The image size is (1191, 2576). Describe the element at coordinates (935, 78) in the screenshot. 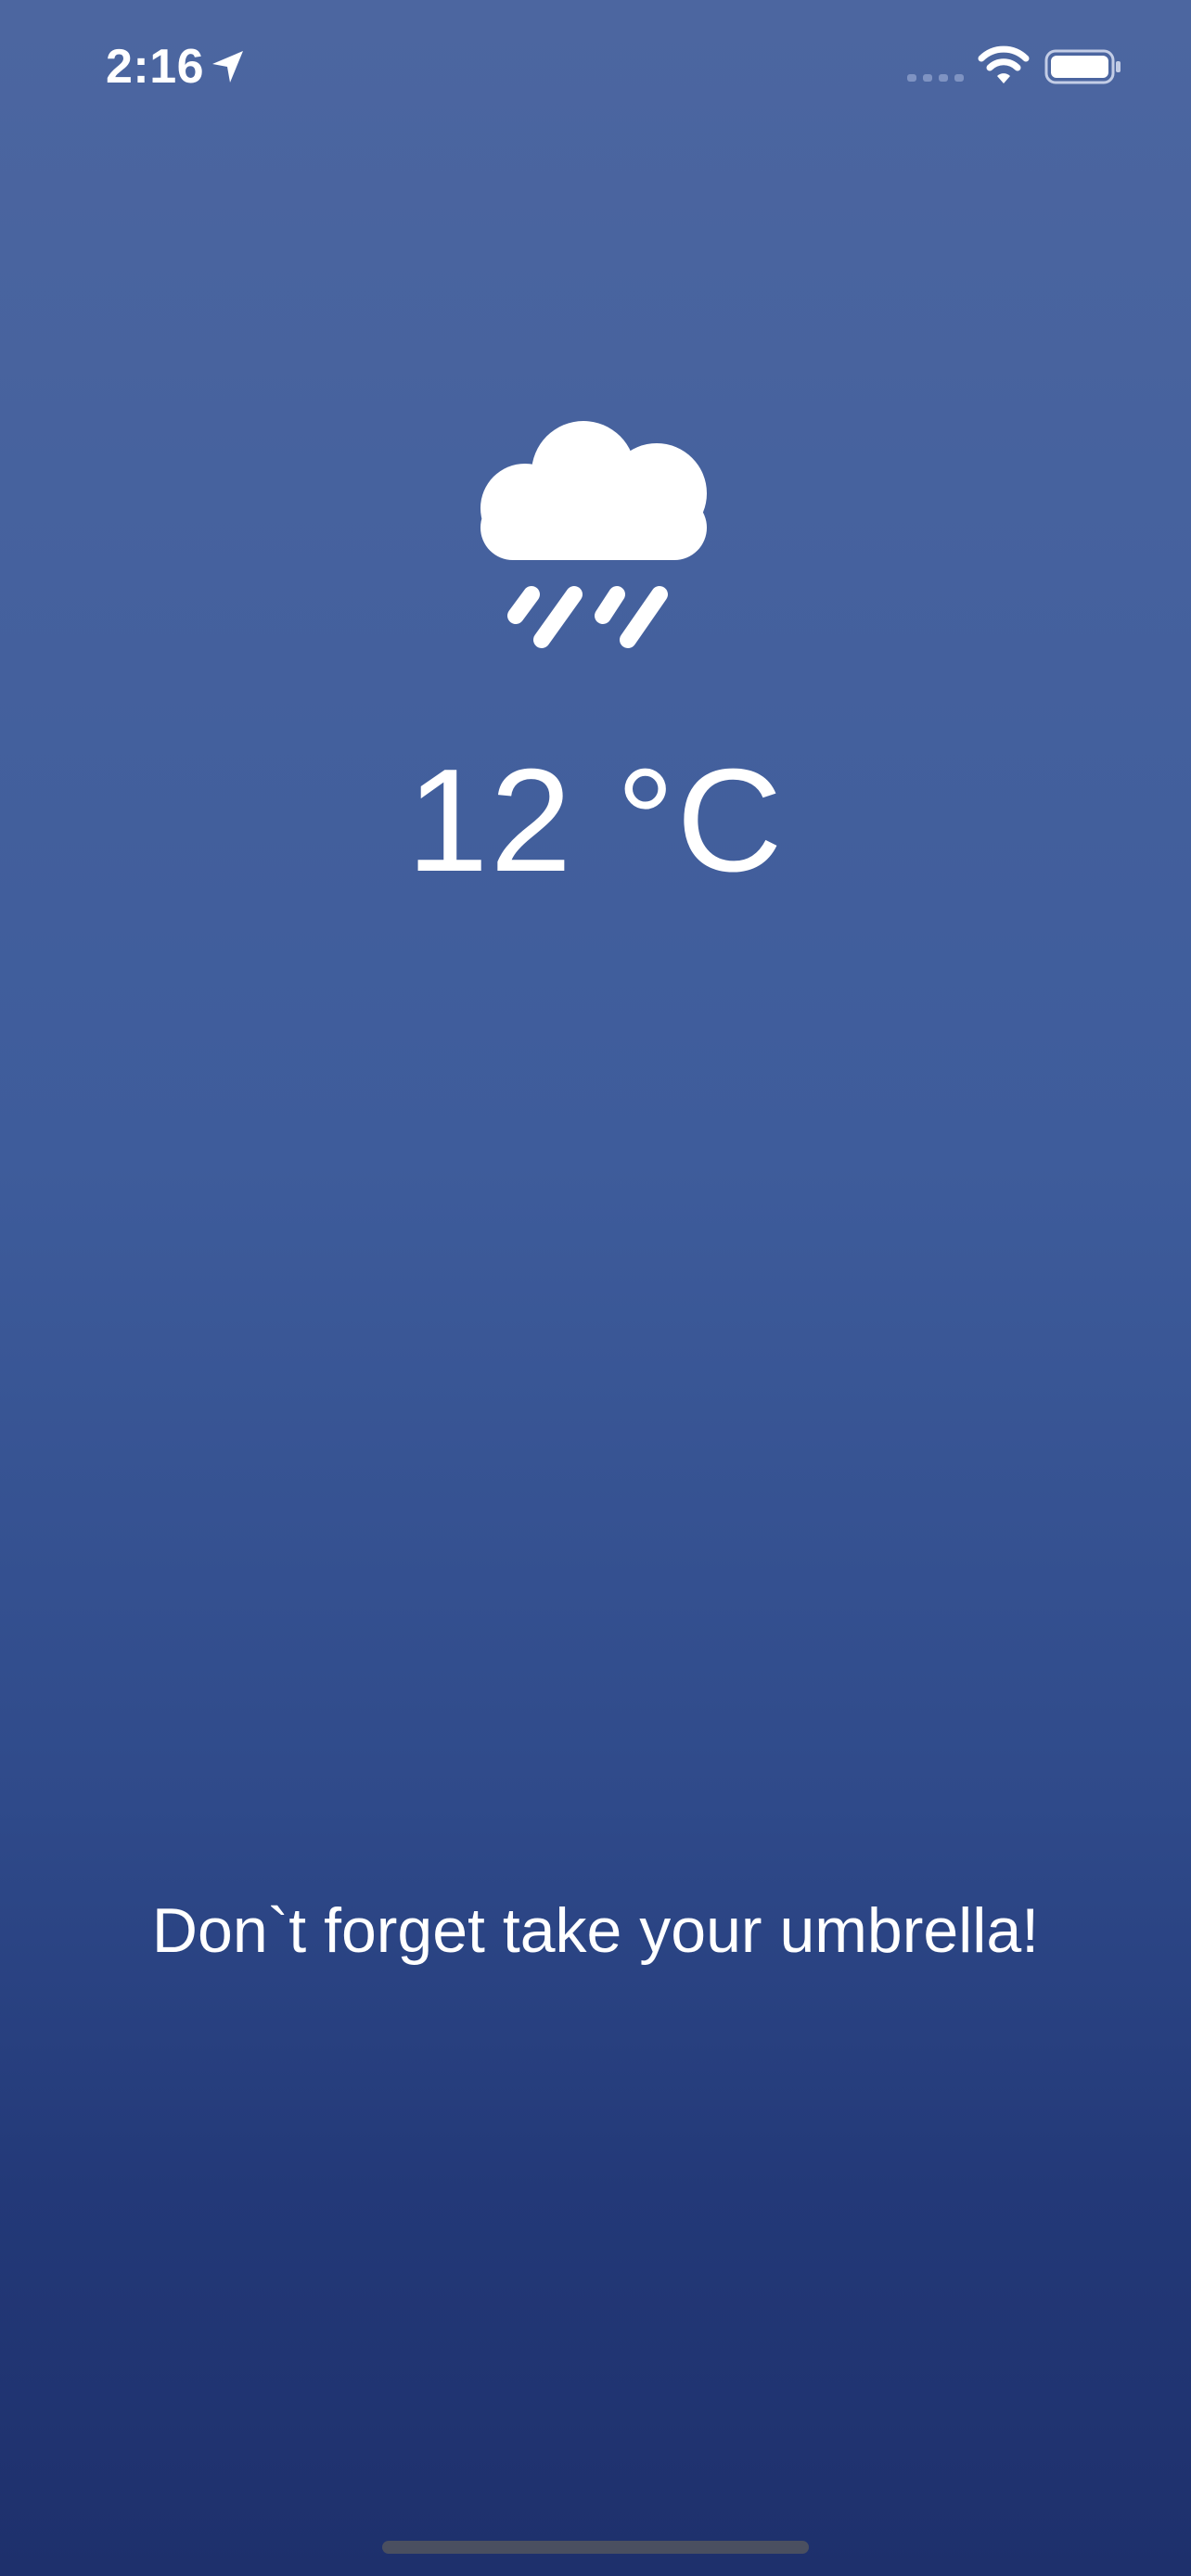

I see `cellular-signal-icon` at that location.